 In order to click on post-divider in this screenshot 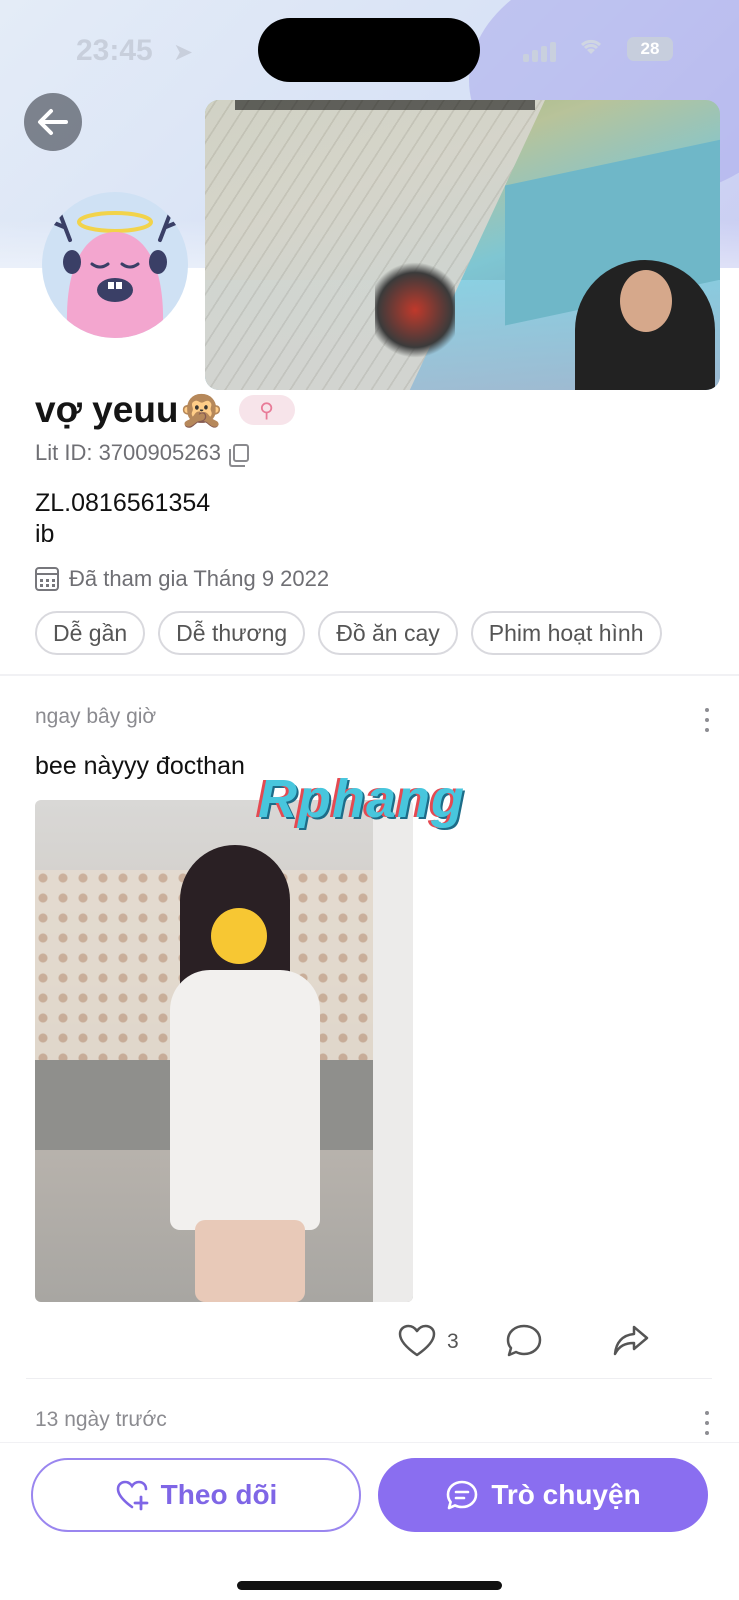, I will do `click(369, 1378)`.